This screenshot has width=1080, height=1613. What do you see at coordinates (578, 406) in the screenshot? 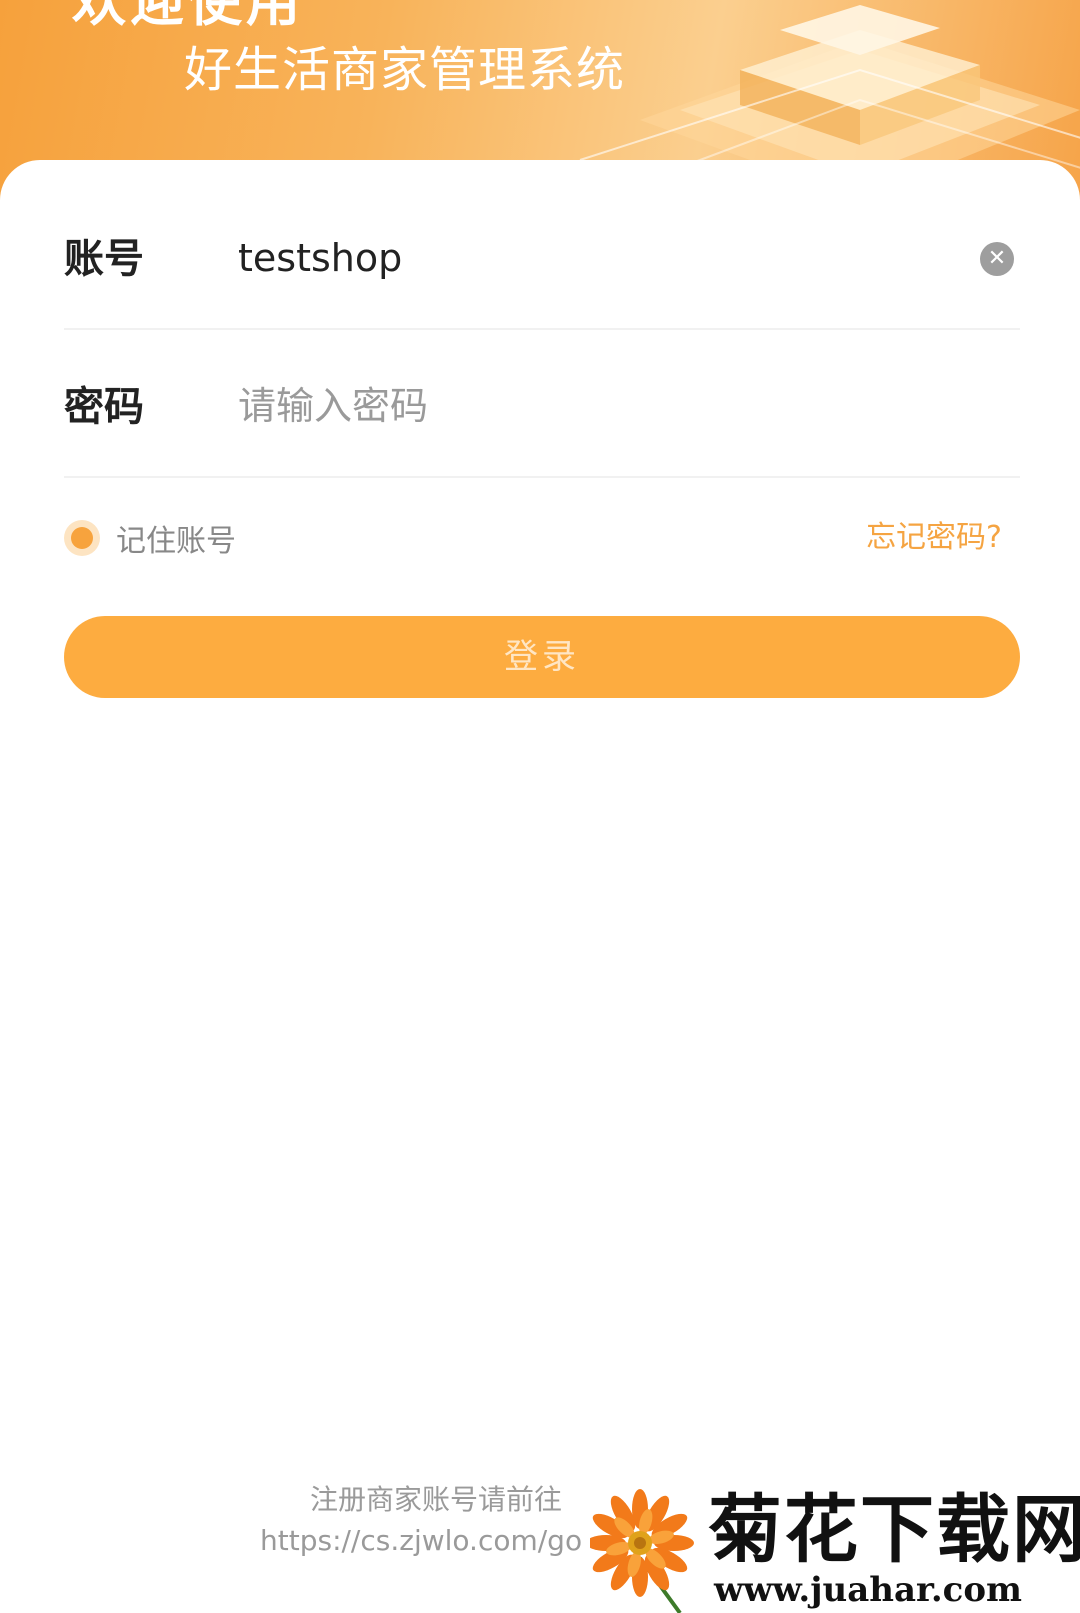
I see `password-input` at bounding box center [578, 406].